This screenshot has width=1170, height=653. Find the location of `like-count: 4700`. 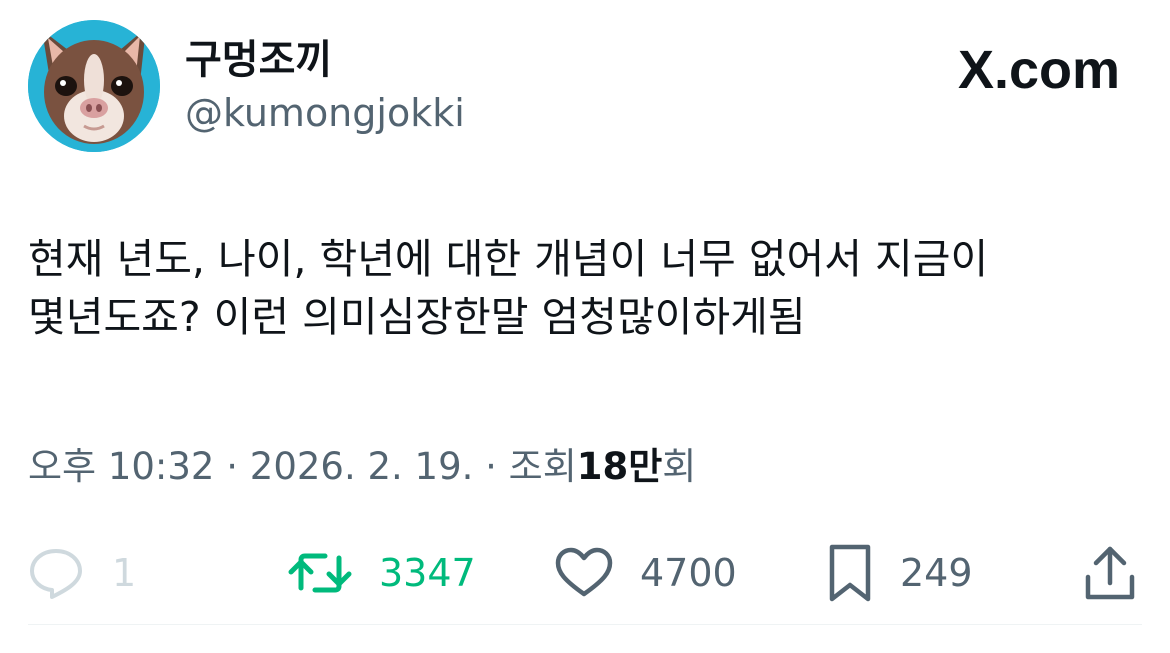

like-count: 4700 is located at coordinates (688, 573).